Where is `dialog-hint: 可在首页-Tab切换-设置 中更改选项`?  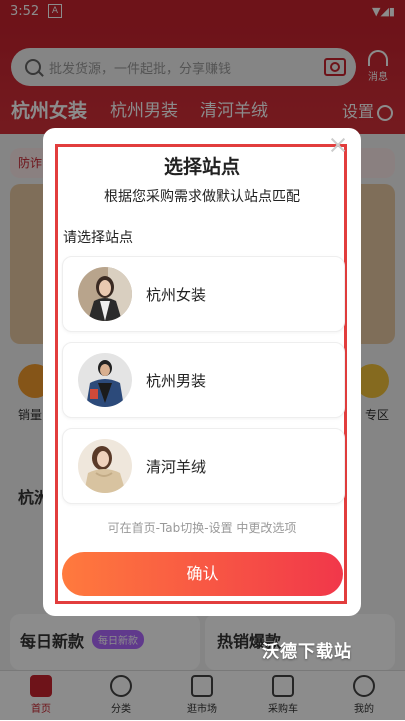
dialog-hint: 可在首页-Tab切换-设置 中更改选项 is located at coordinates (202, 528).